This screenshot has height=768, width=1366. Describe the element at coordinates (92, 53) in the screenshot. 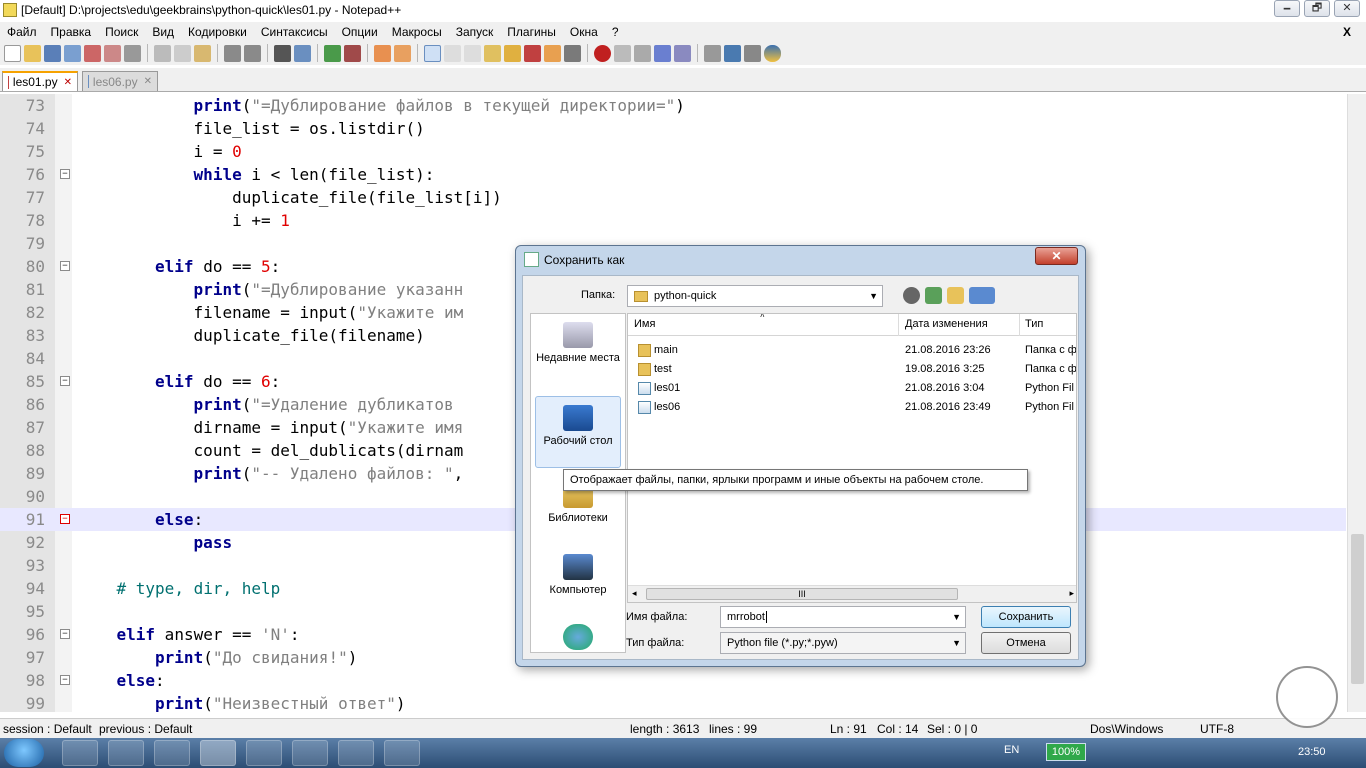

I see `close-icon` at that location.